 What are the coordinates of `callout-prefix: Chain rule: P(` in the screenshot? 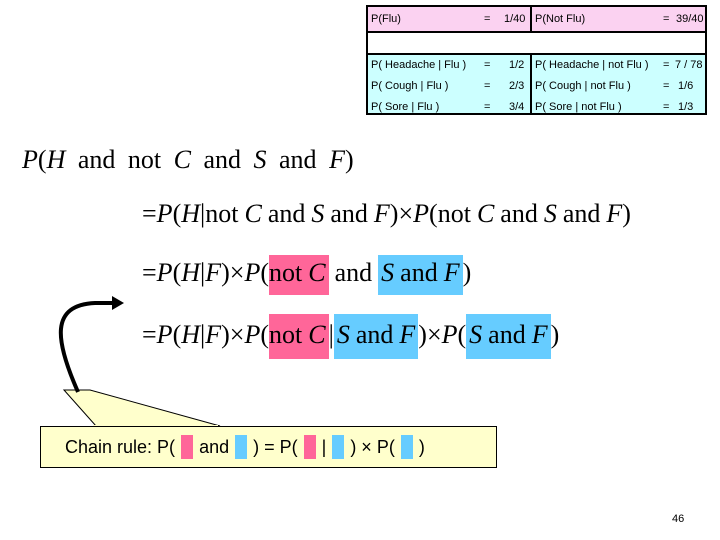 It's located at (120, 446).